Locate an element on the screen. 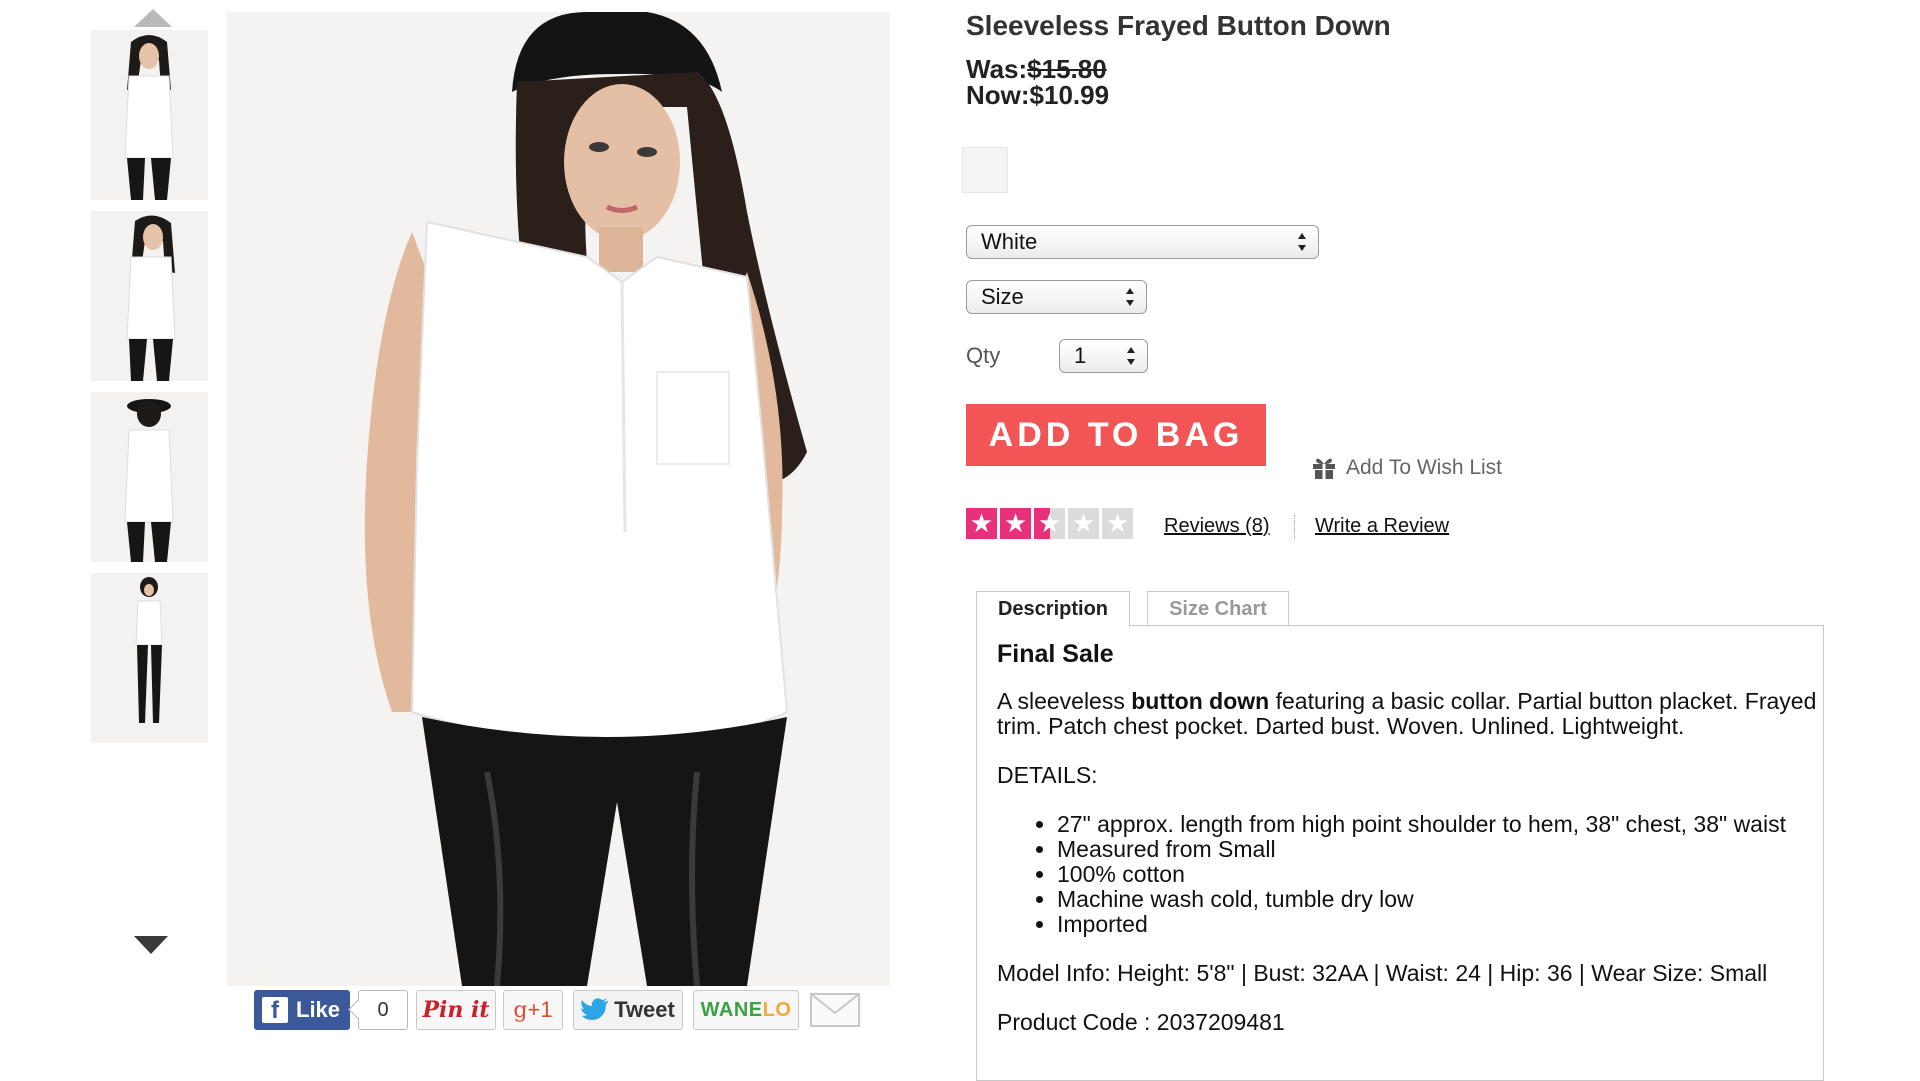 The height and width of the screenshot is (1081, 1920). google-plus-icon: g is located at coordinates (520, 1010).